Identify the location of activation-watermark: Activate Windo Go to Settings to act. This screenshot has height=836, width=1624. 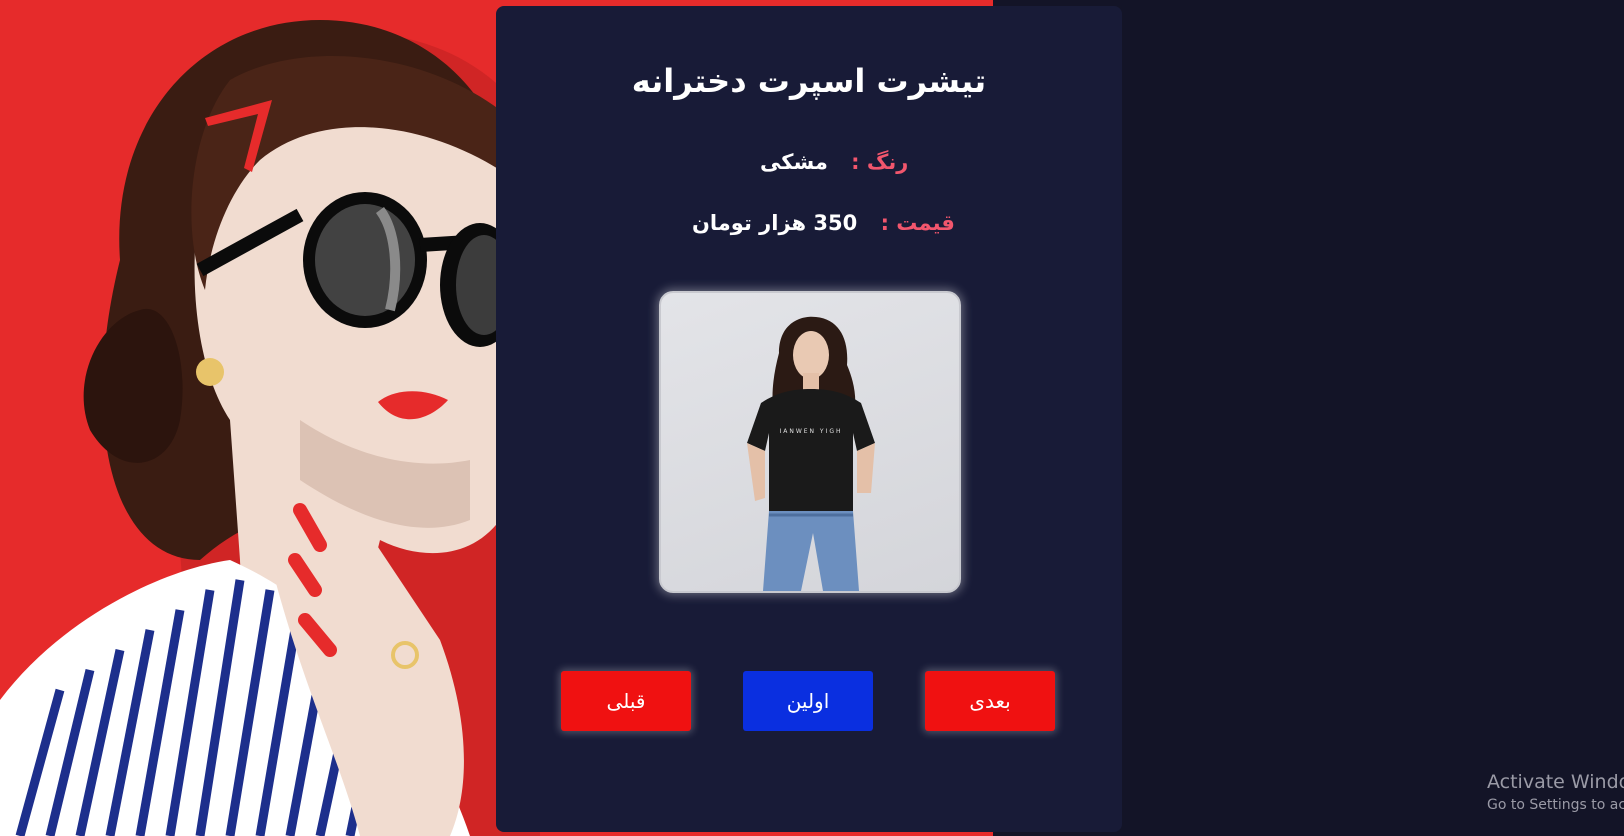
(1555, 792).